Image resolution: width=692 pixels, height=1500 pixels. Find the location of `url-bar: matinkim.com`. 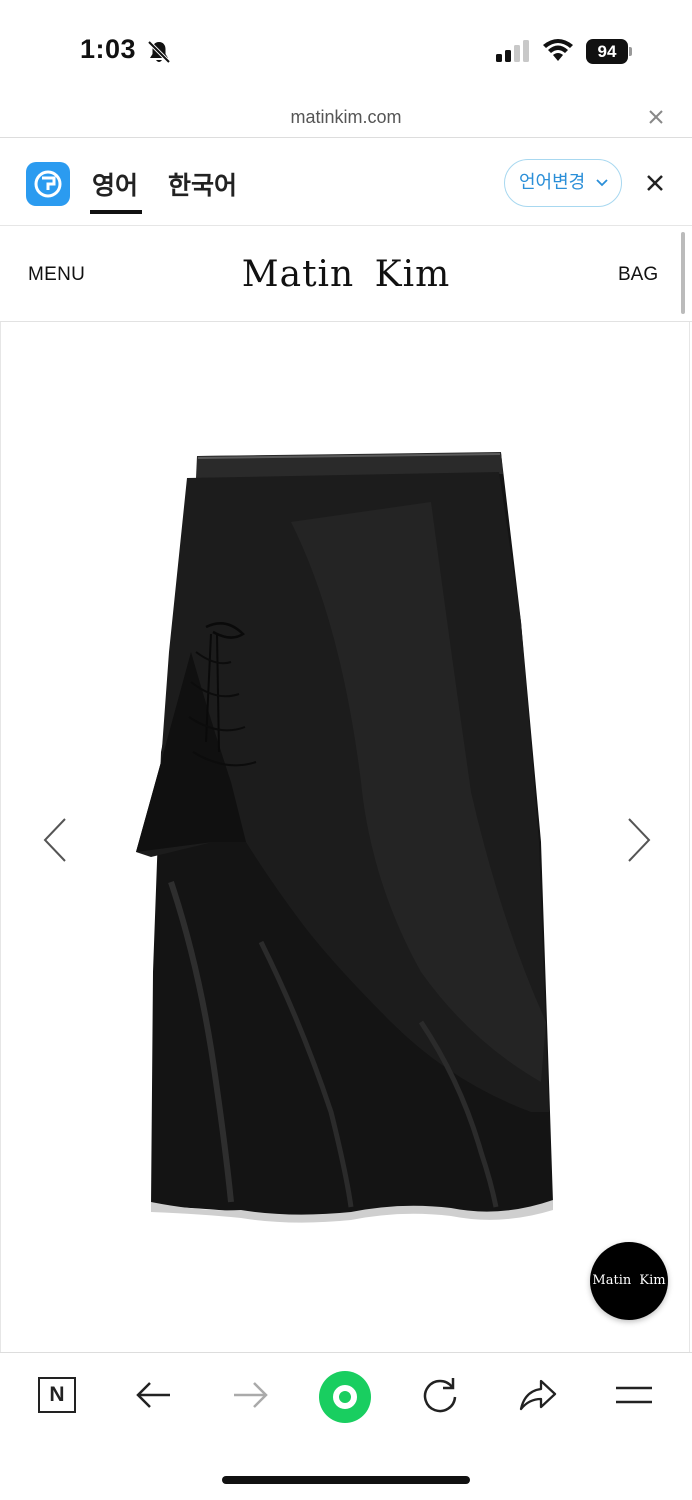

url-bar: matinkim.com is located at coordinates (346, 119).